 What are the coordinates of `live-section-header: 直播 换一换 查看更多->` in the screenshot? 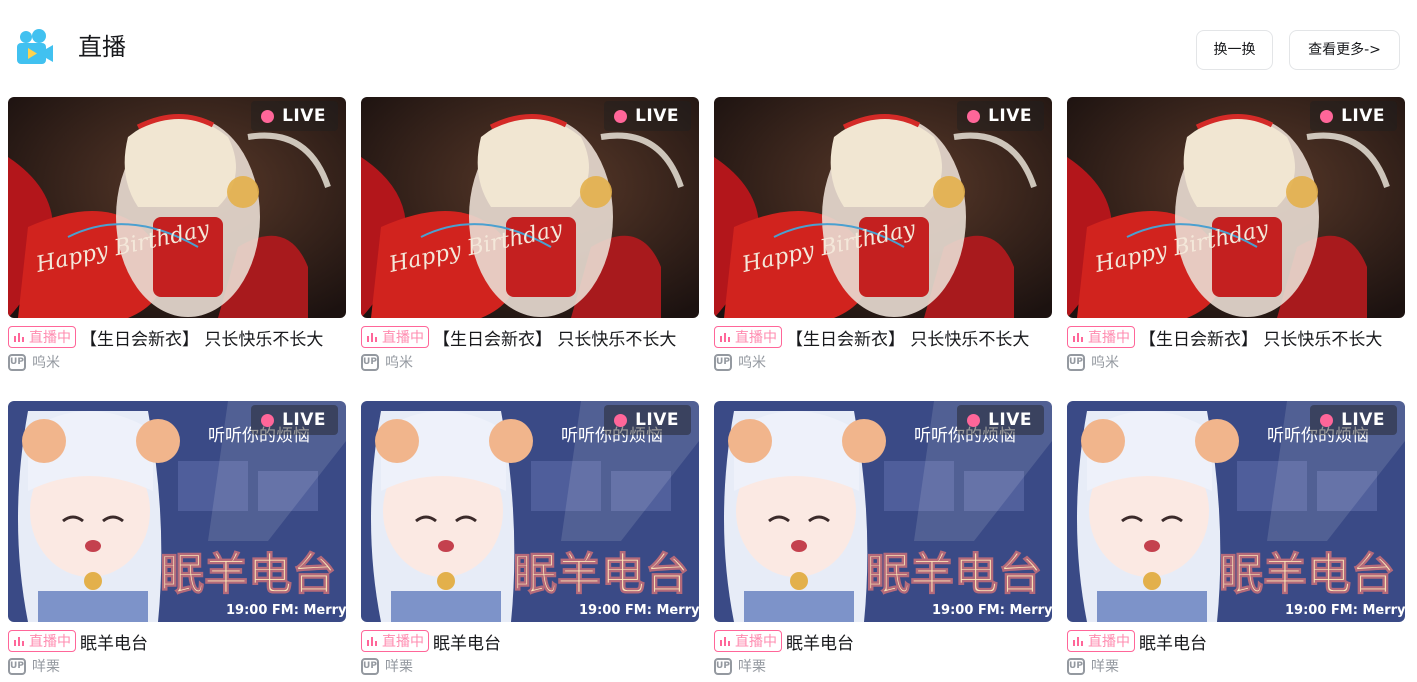 It's located at (708, 49).